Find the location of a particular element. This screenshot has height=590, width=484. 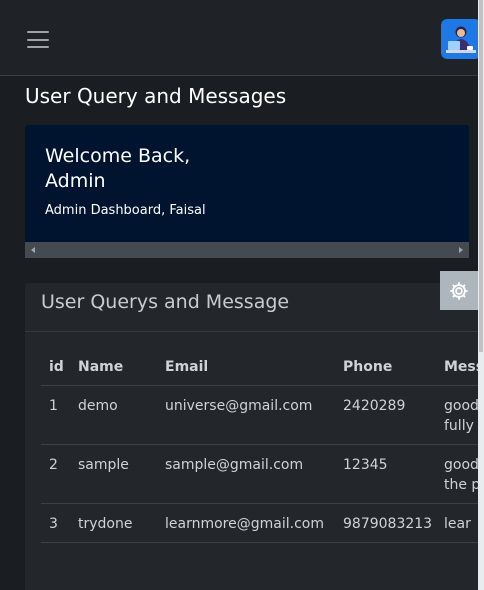

horizontal-scrollbar is located at coordinates (247, 250).